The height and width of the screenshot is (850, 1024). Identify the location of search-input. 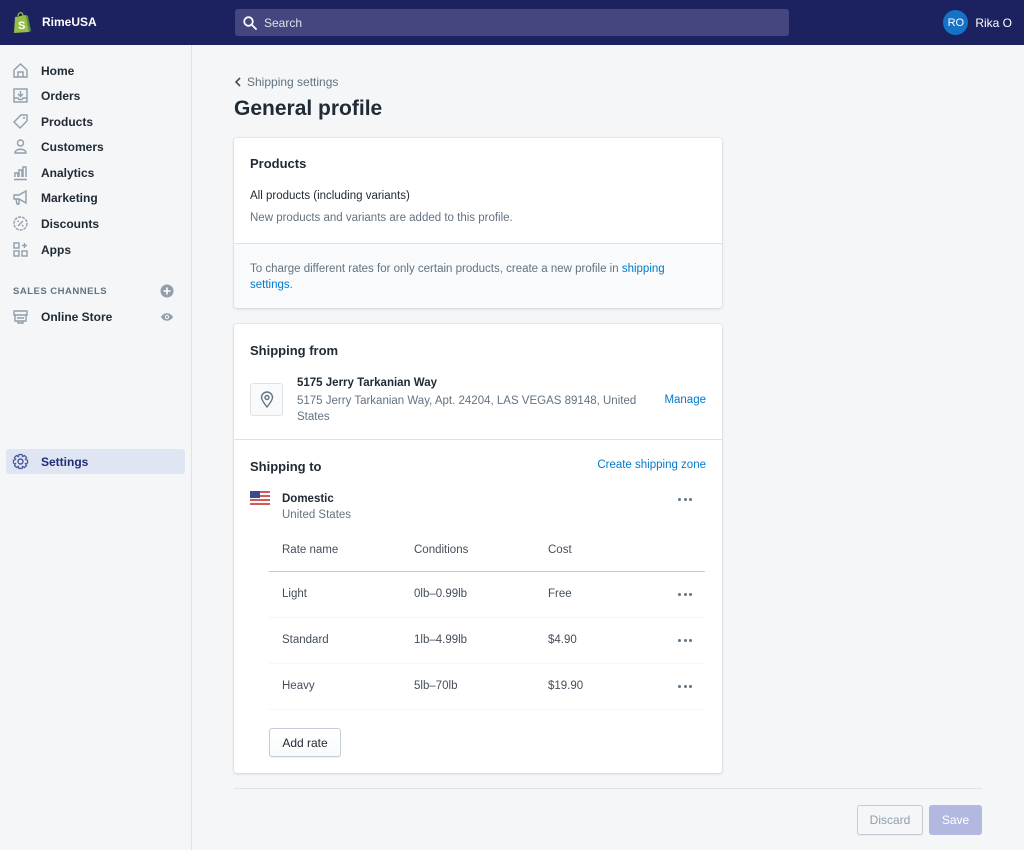
(514, 22).